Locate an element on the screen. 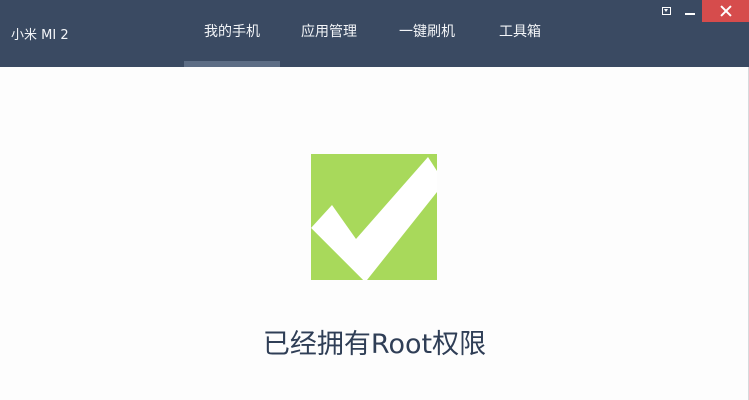  menu-button is located at coordinates (666, 11).